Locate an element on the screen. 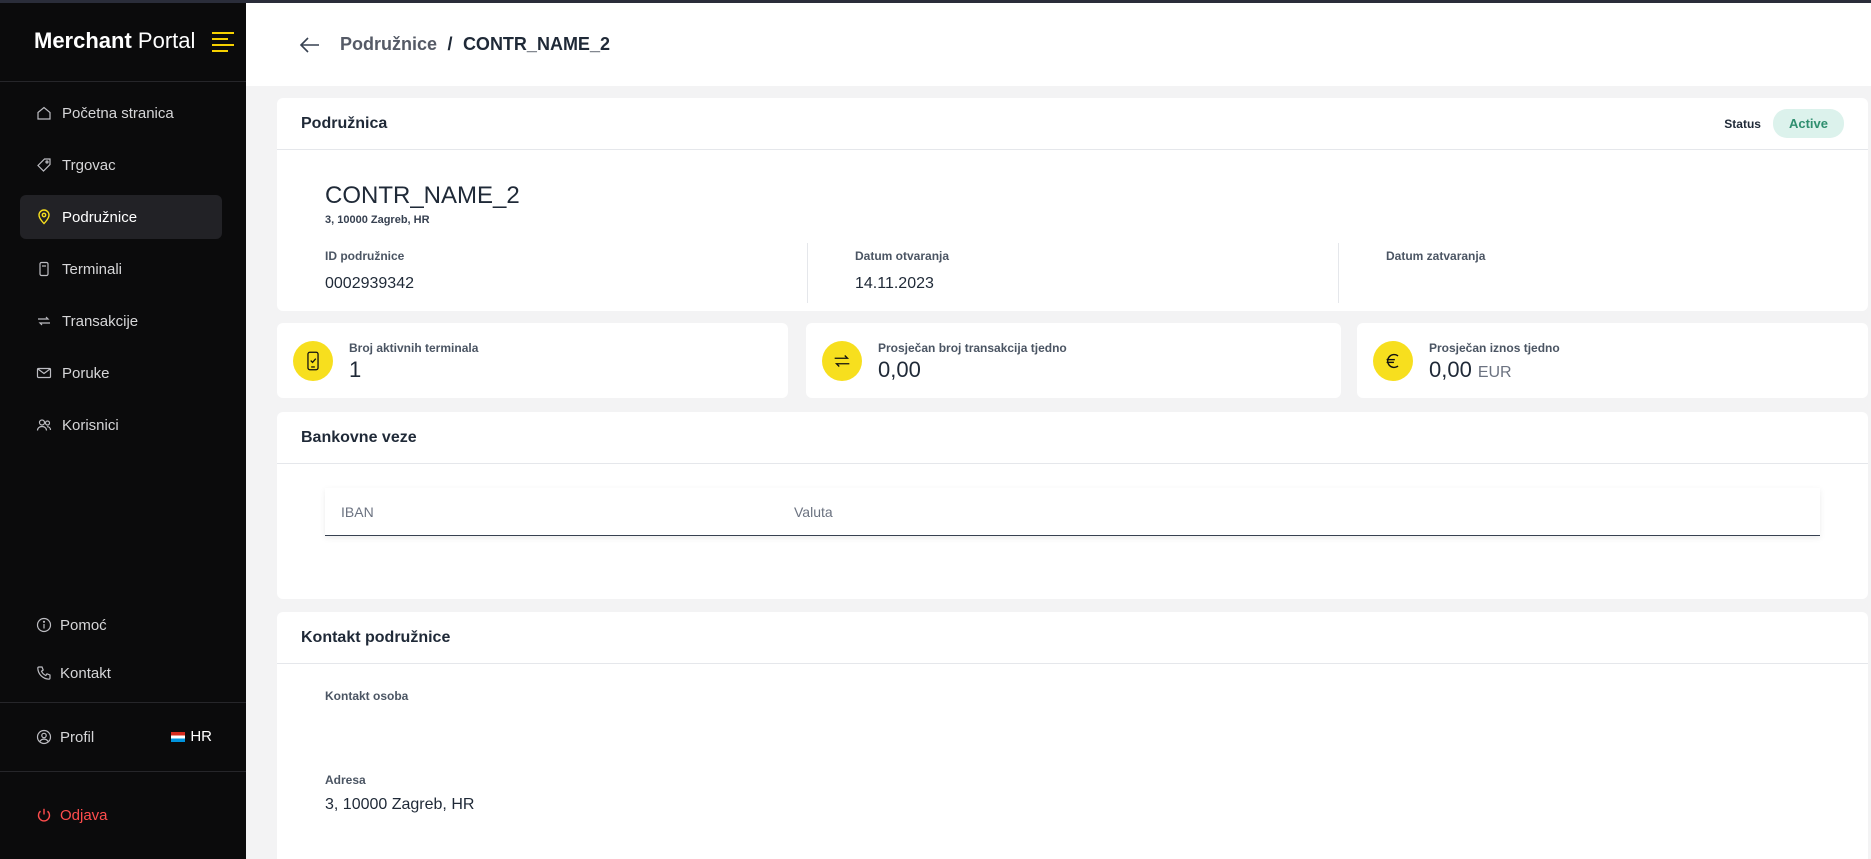 The width and height of the screenshot is (1871, 859). info-icon is located at coordinates (44, 625).